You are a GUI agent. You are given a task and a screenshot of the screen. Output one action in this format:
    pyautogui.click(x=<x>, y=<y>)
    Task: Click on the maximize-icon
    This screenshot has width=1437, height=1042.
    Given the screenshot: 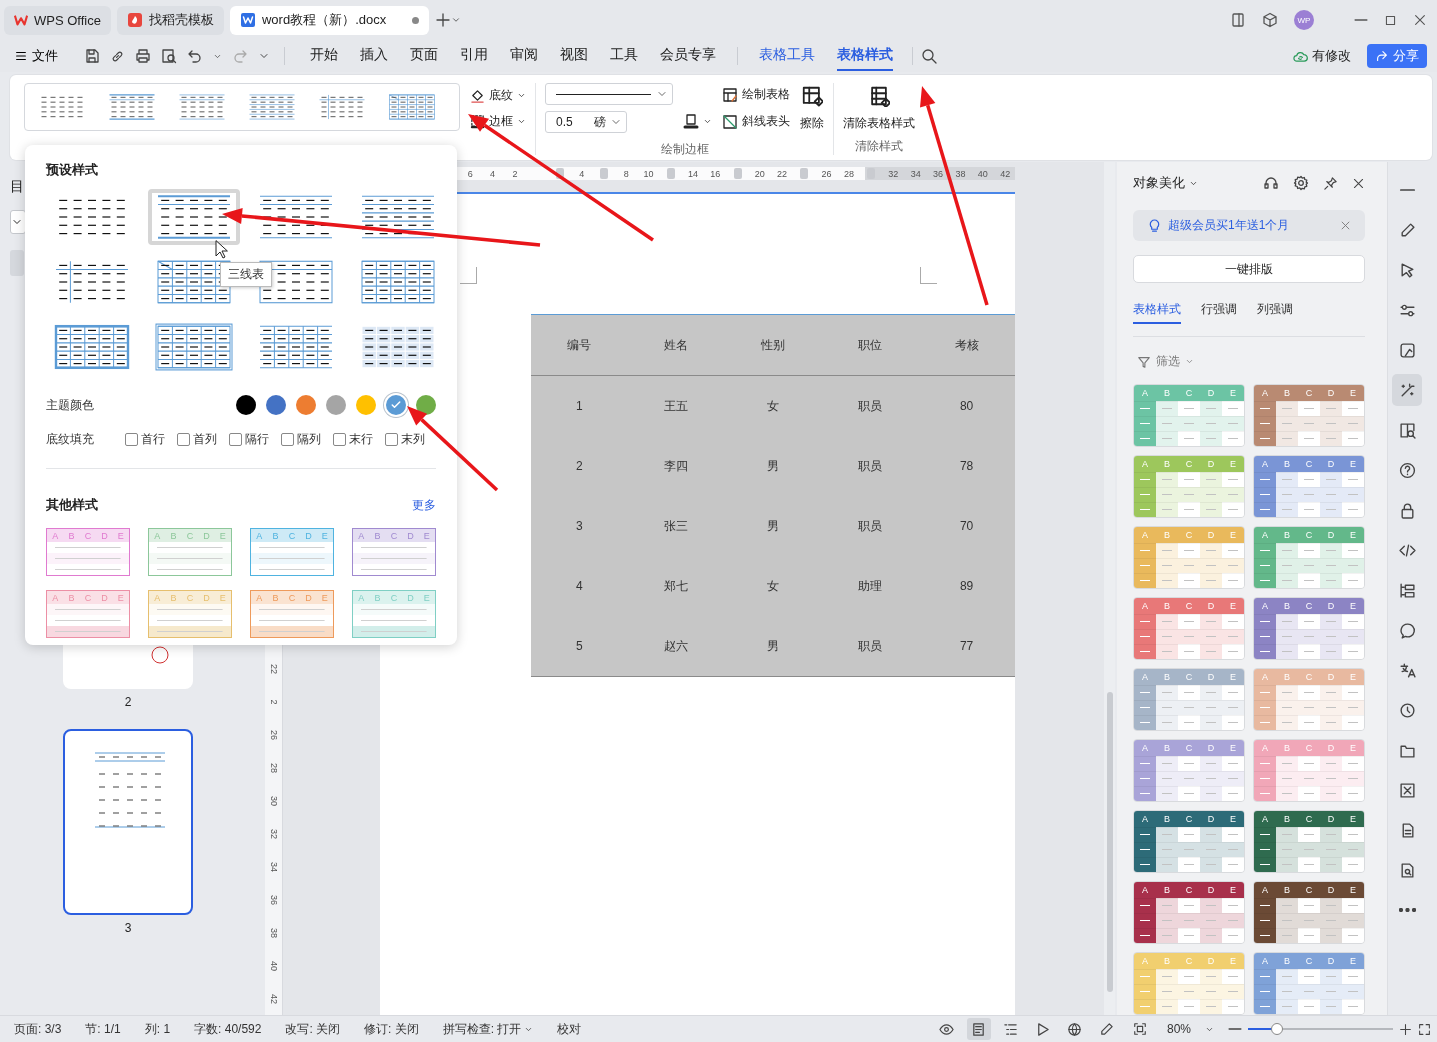 What is the action you would take?
    pyautogui.click(x=1390, y=20)
    